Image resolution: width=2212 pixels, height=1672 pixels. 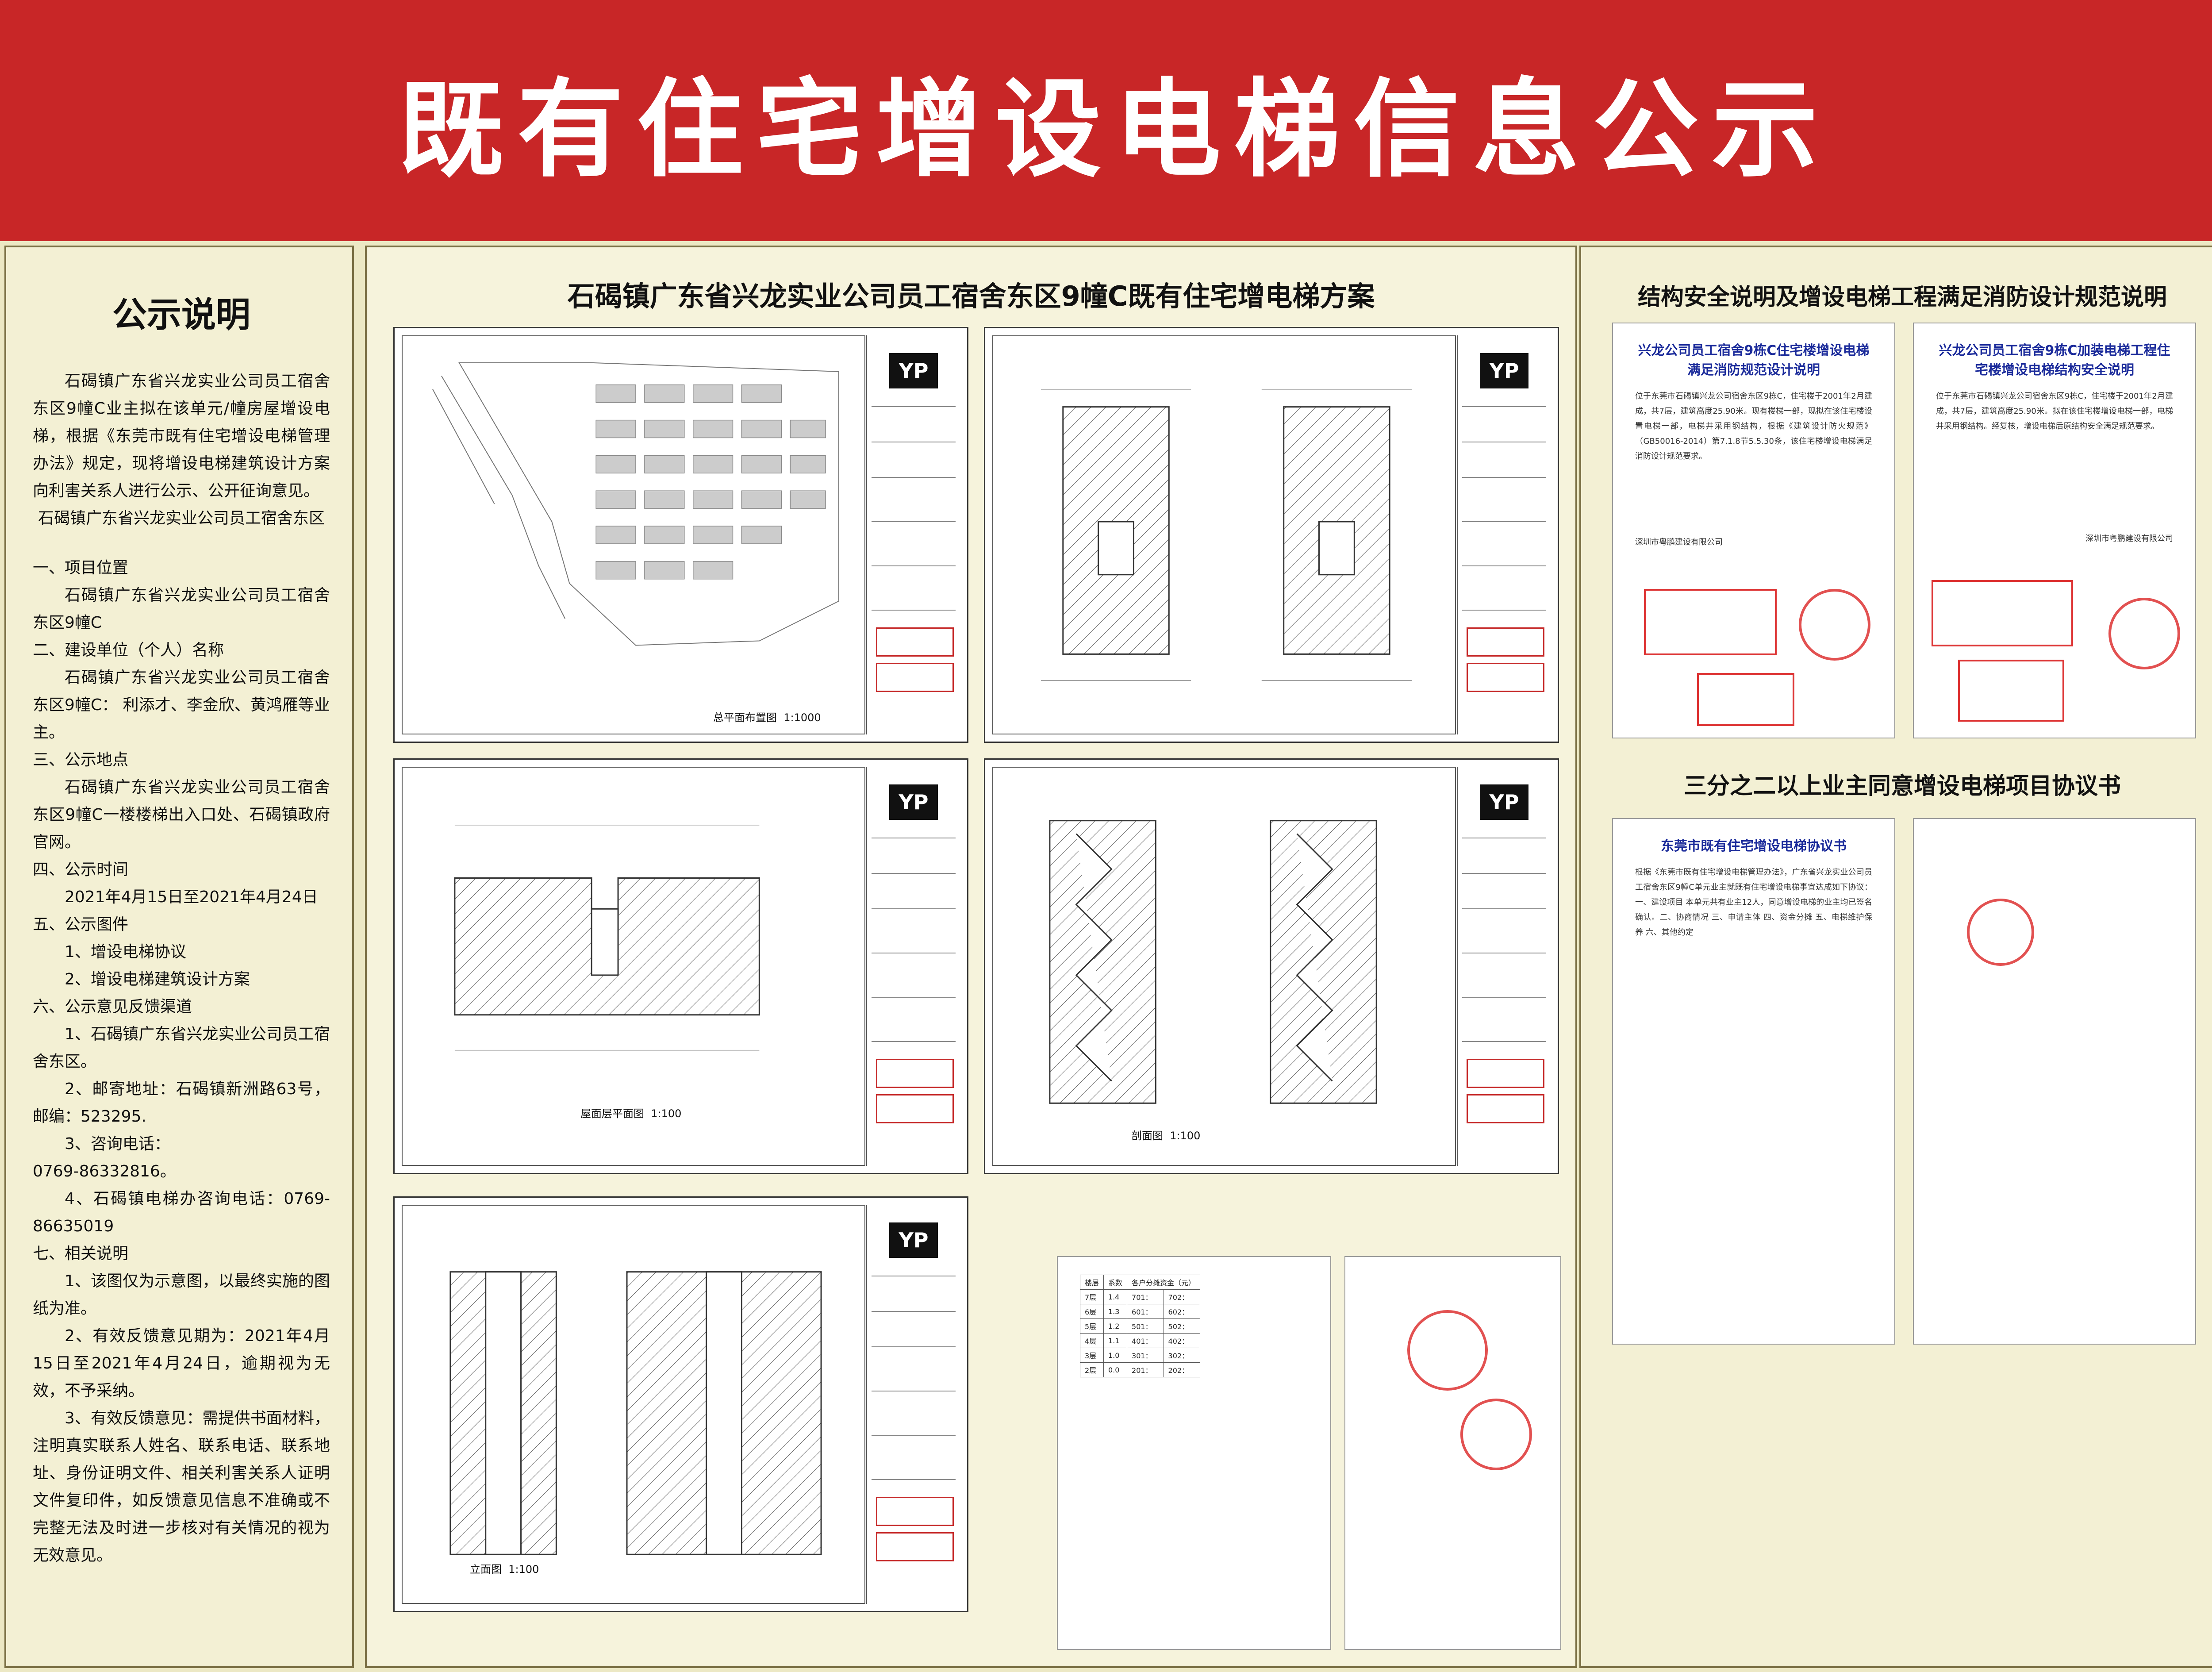 I want to click on section-place-title: 三、公示地点, so click(x=81, y=760).